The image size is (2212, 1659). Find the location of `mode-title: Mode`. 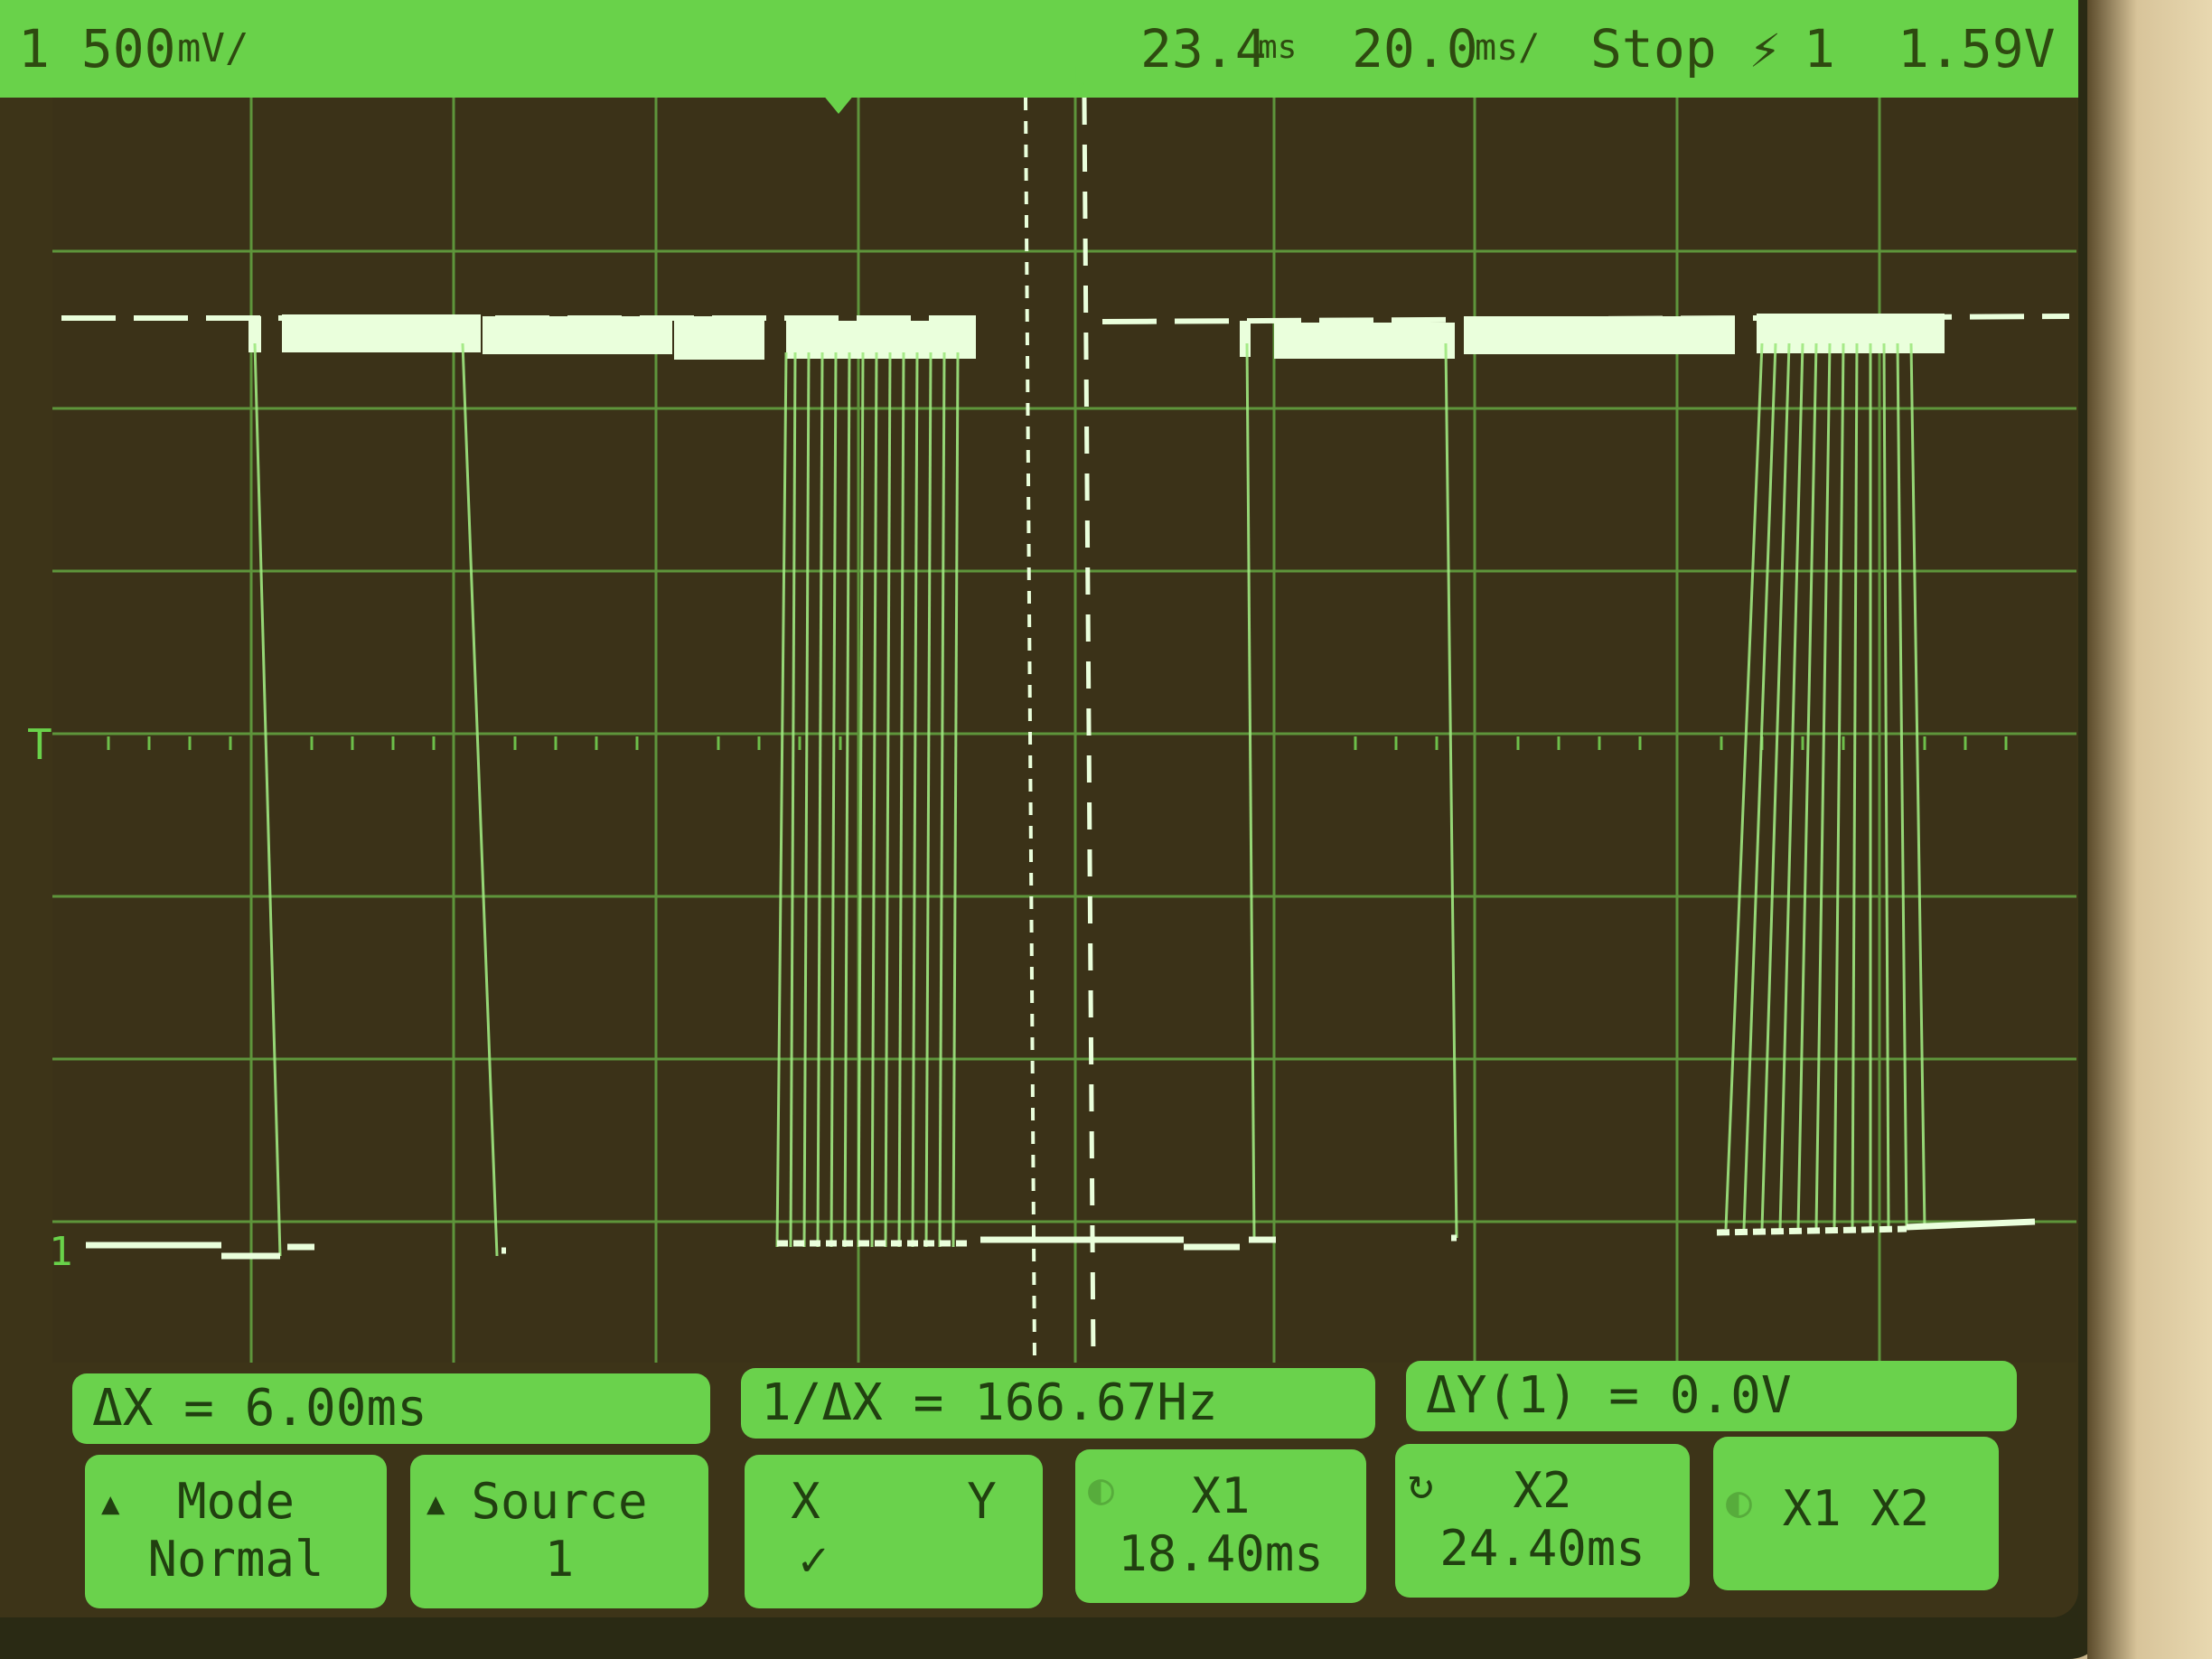

mode-title: Mode is located at coordinates (235, 1501).